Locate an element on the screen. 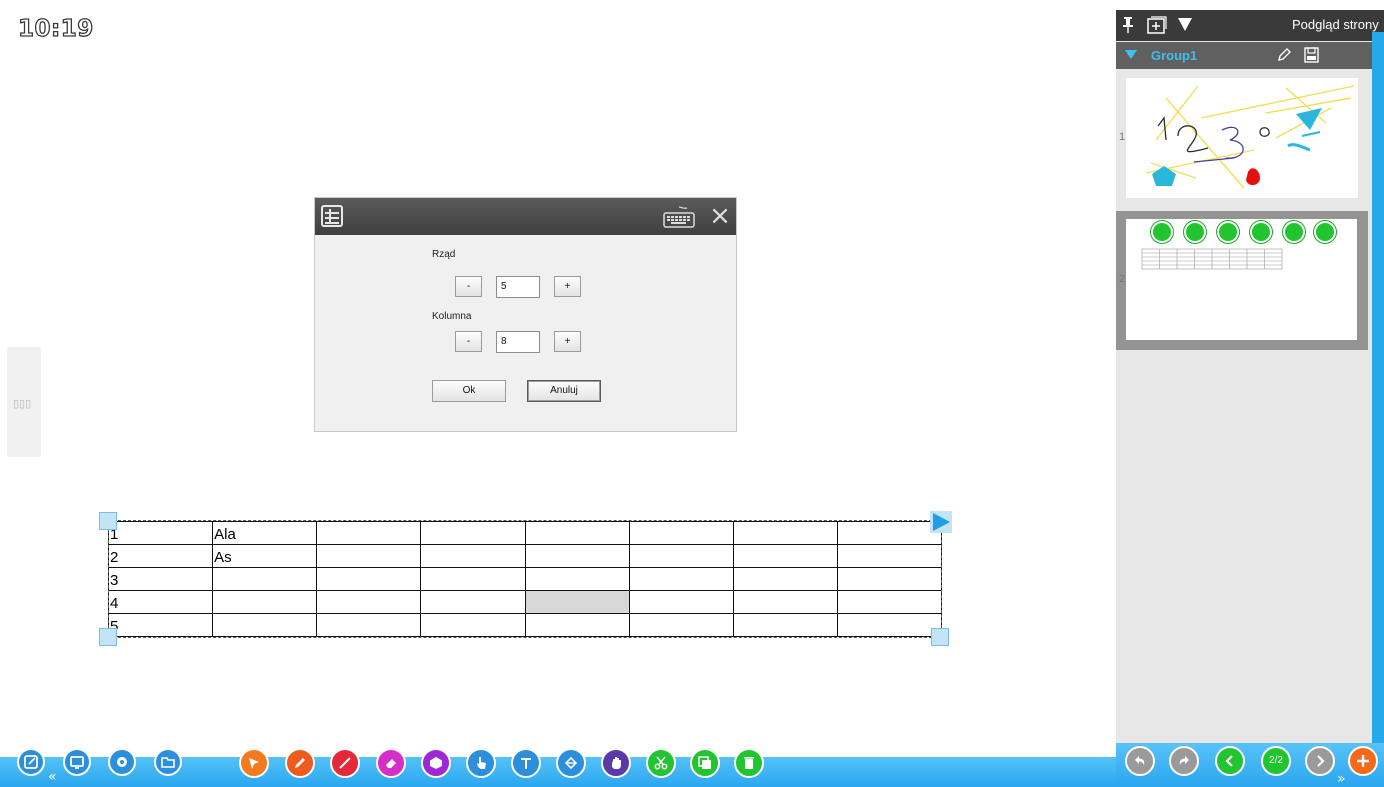 This screenshot has height=787, width=1384. dropdown-icon is located at coordinates (1185, 24).